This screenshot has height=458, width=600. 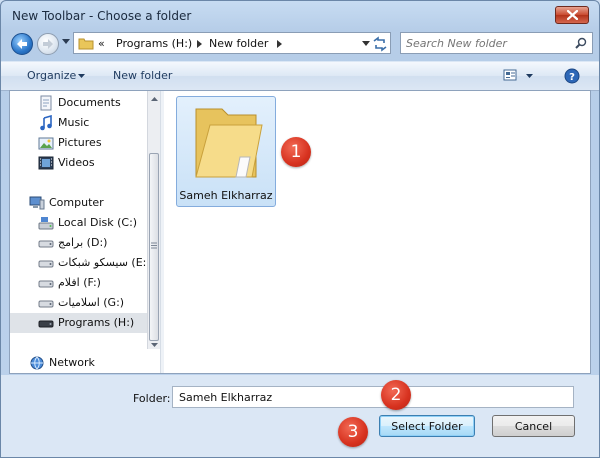 What do you see at coordinates (46, 163) in the screenshot?
I see `videos-icon` at bounding box center [46, 163].